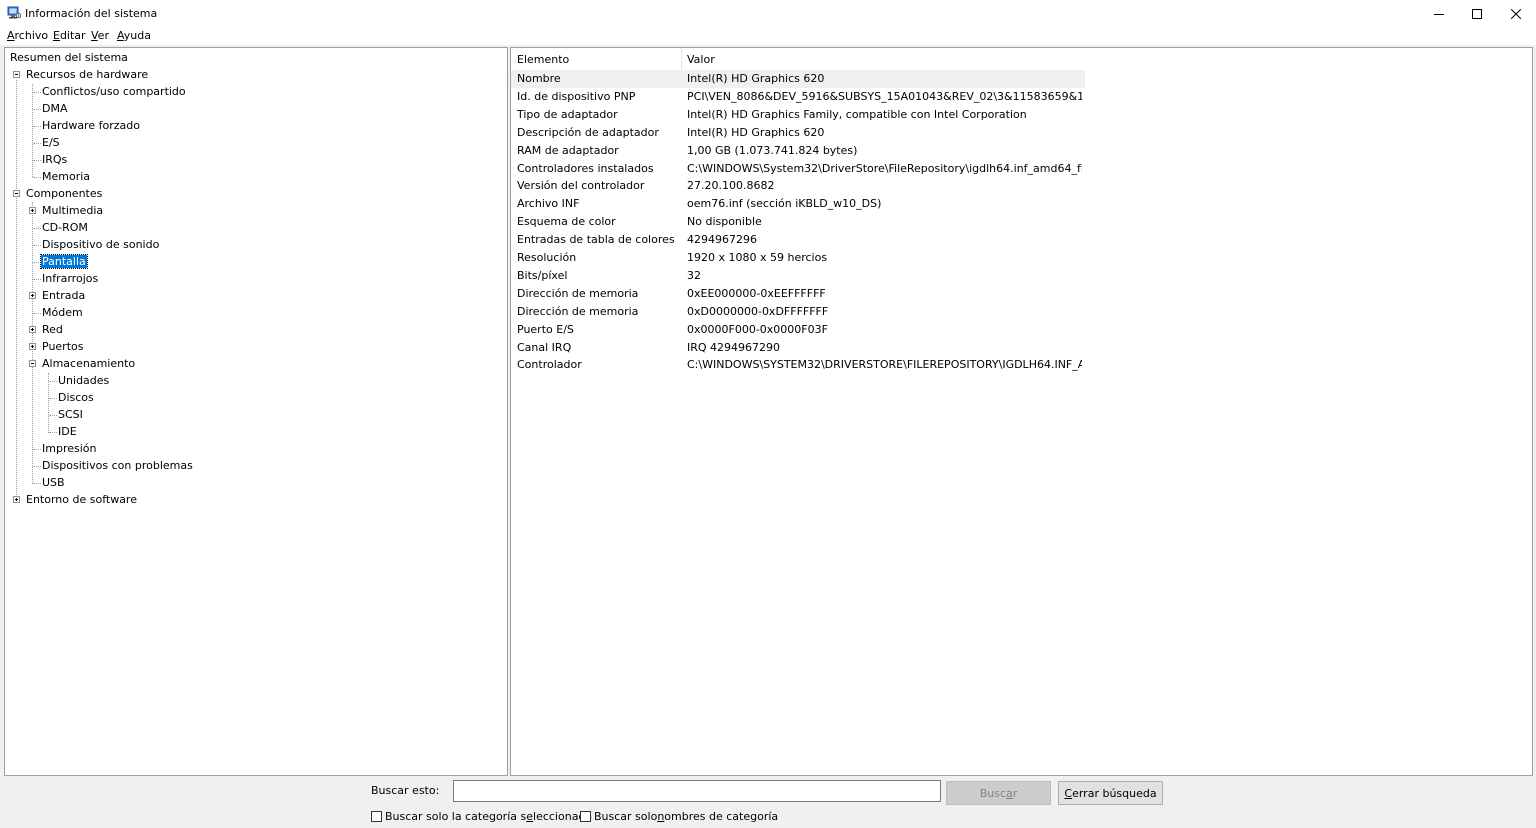 This screenshot has height=828, width=1536. Describe the element at coordinates (134, 35) in the screenshot. I see `menu-ayuda: Ayuda` at that location.